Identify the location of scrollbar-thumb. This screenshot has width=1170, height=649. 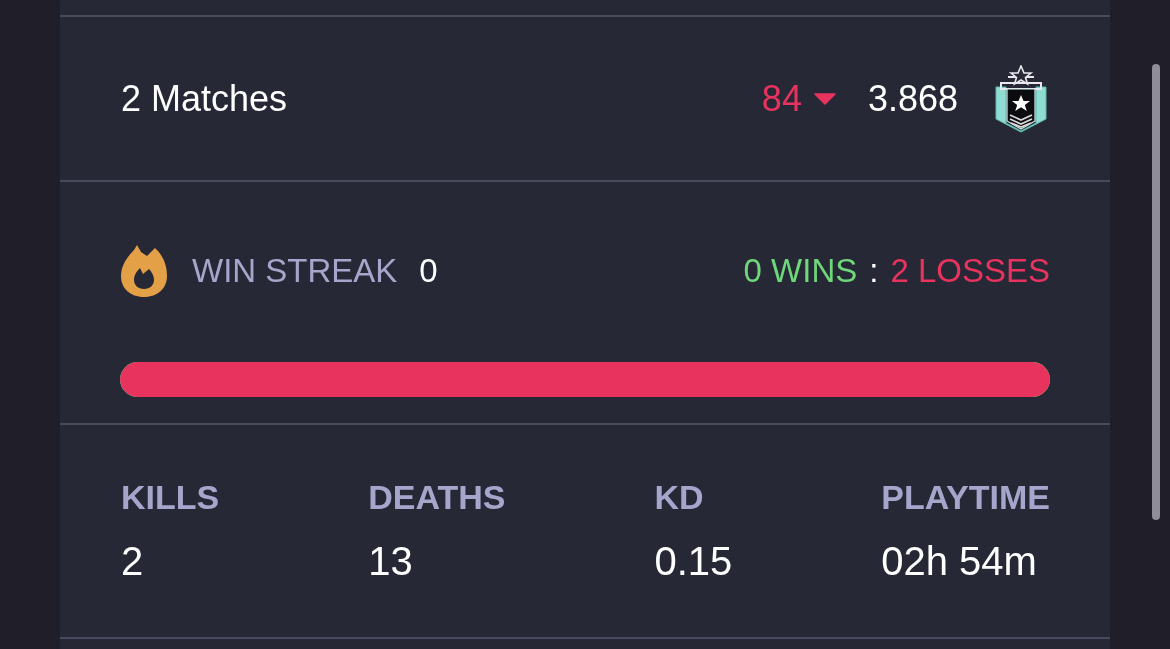
(1156, 292).